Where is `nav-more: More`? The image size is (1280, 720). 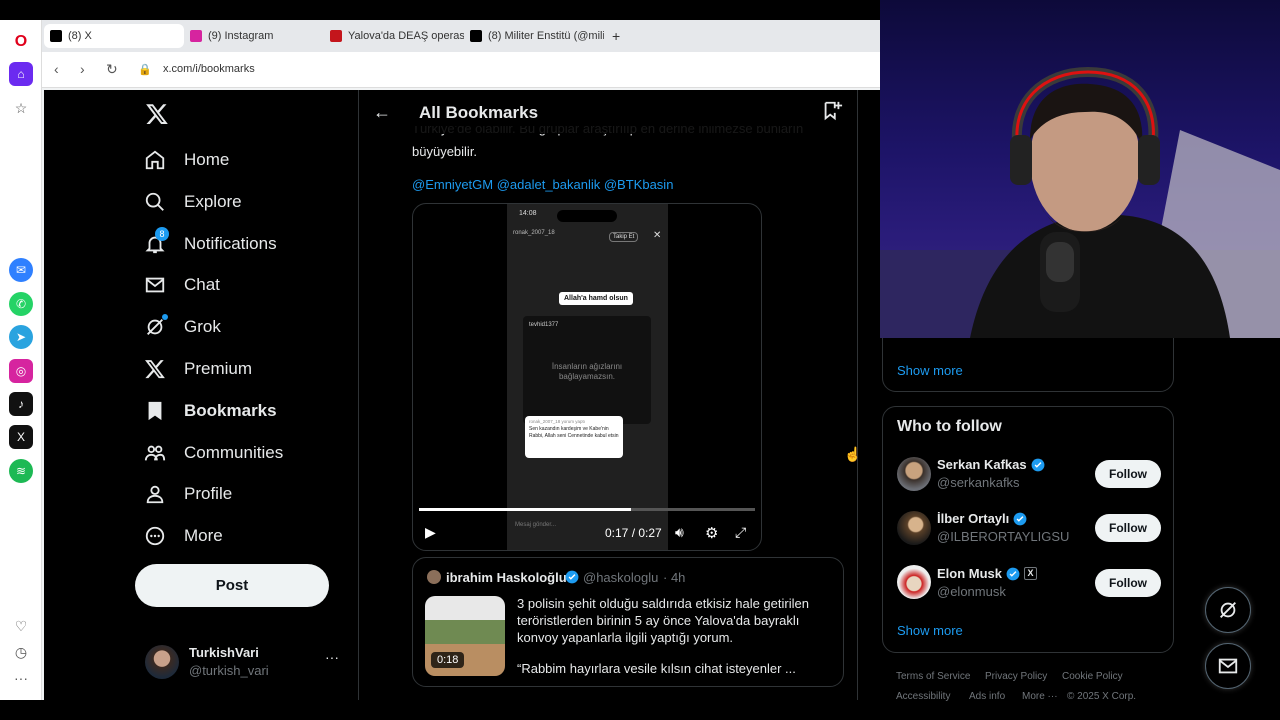
nav-more: More is located at coordinates (183, 536).